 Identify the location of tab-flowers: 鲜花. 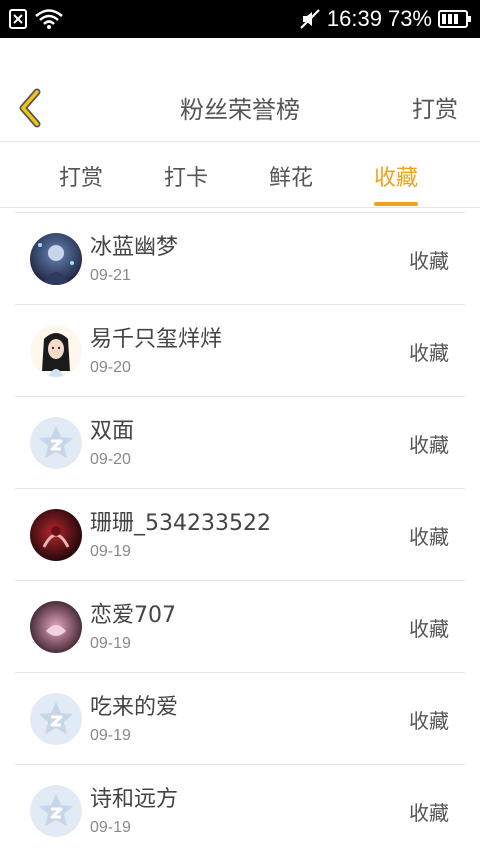
(291, 176).